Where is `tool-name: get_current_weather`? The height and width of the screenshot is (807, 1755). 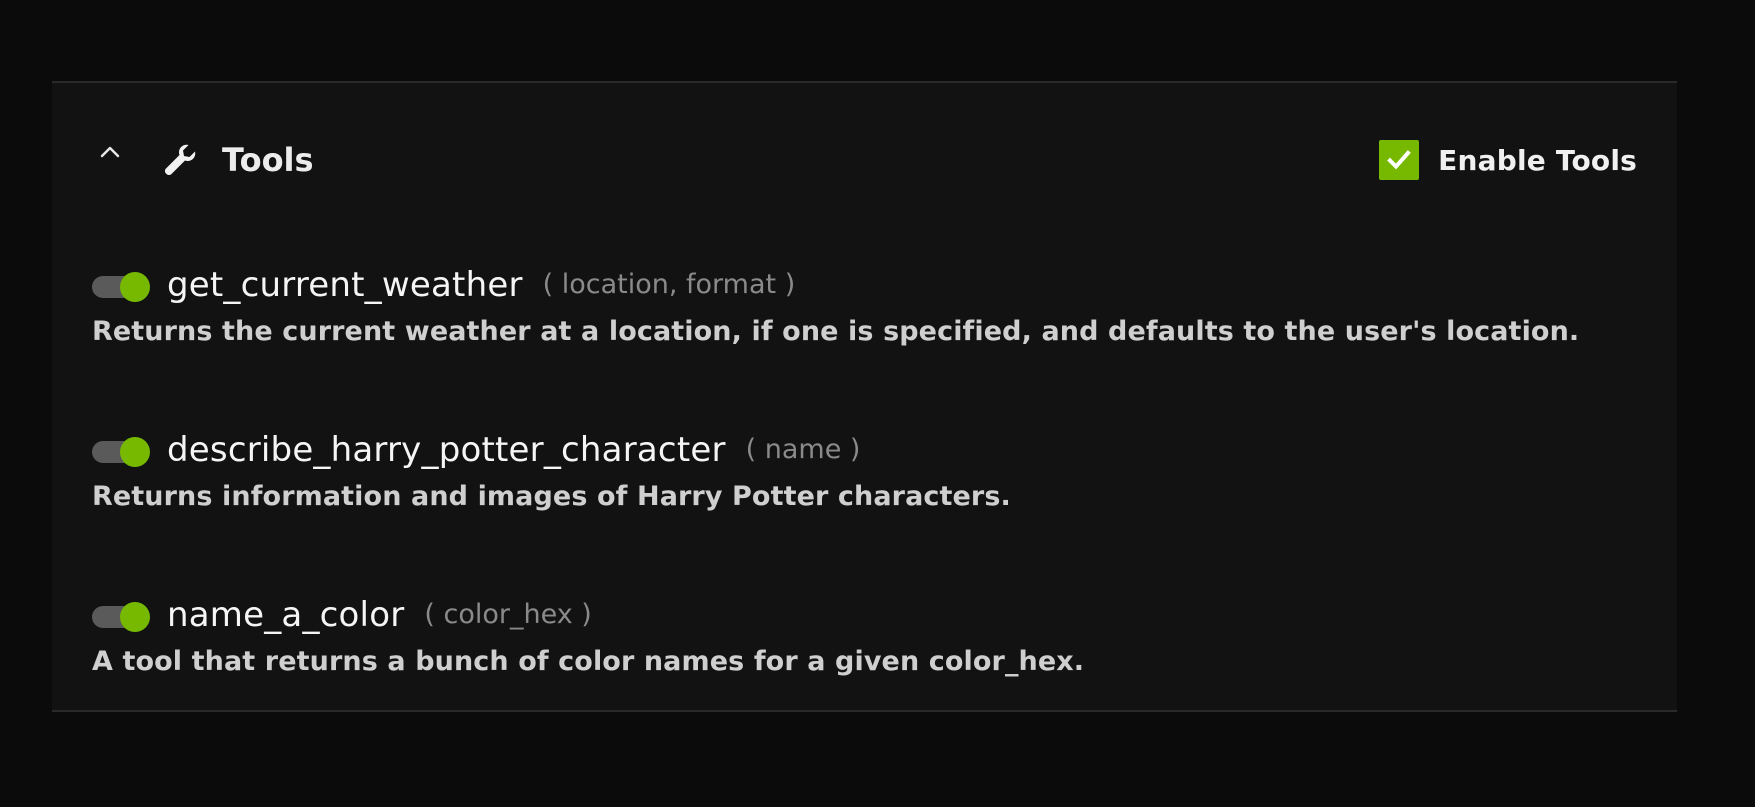 tool-name: get_current_weather is located at coordinates (345, 285).